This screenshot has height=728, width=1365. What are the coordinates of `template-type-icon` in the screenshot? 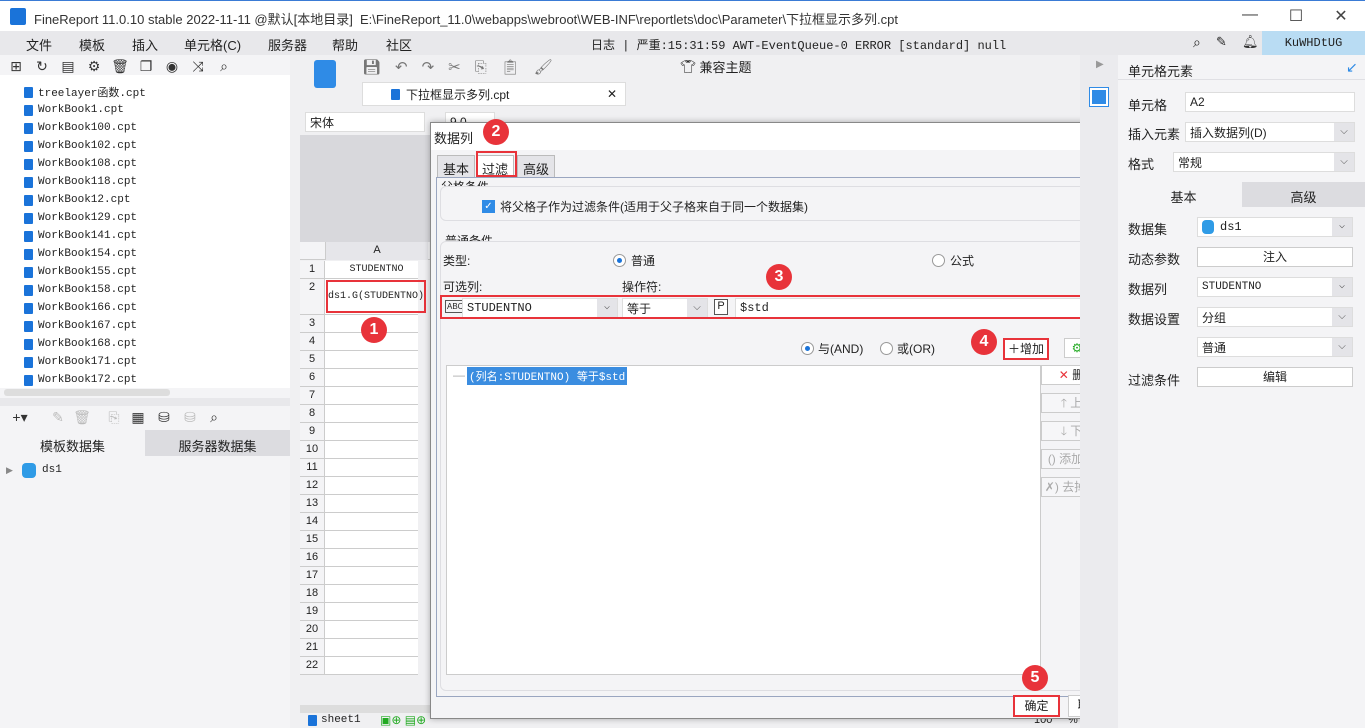 It's located at (325, 74).